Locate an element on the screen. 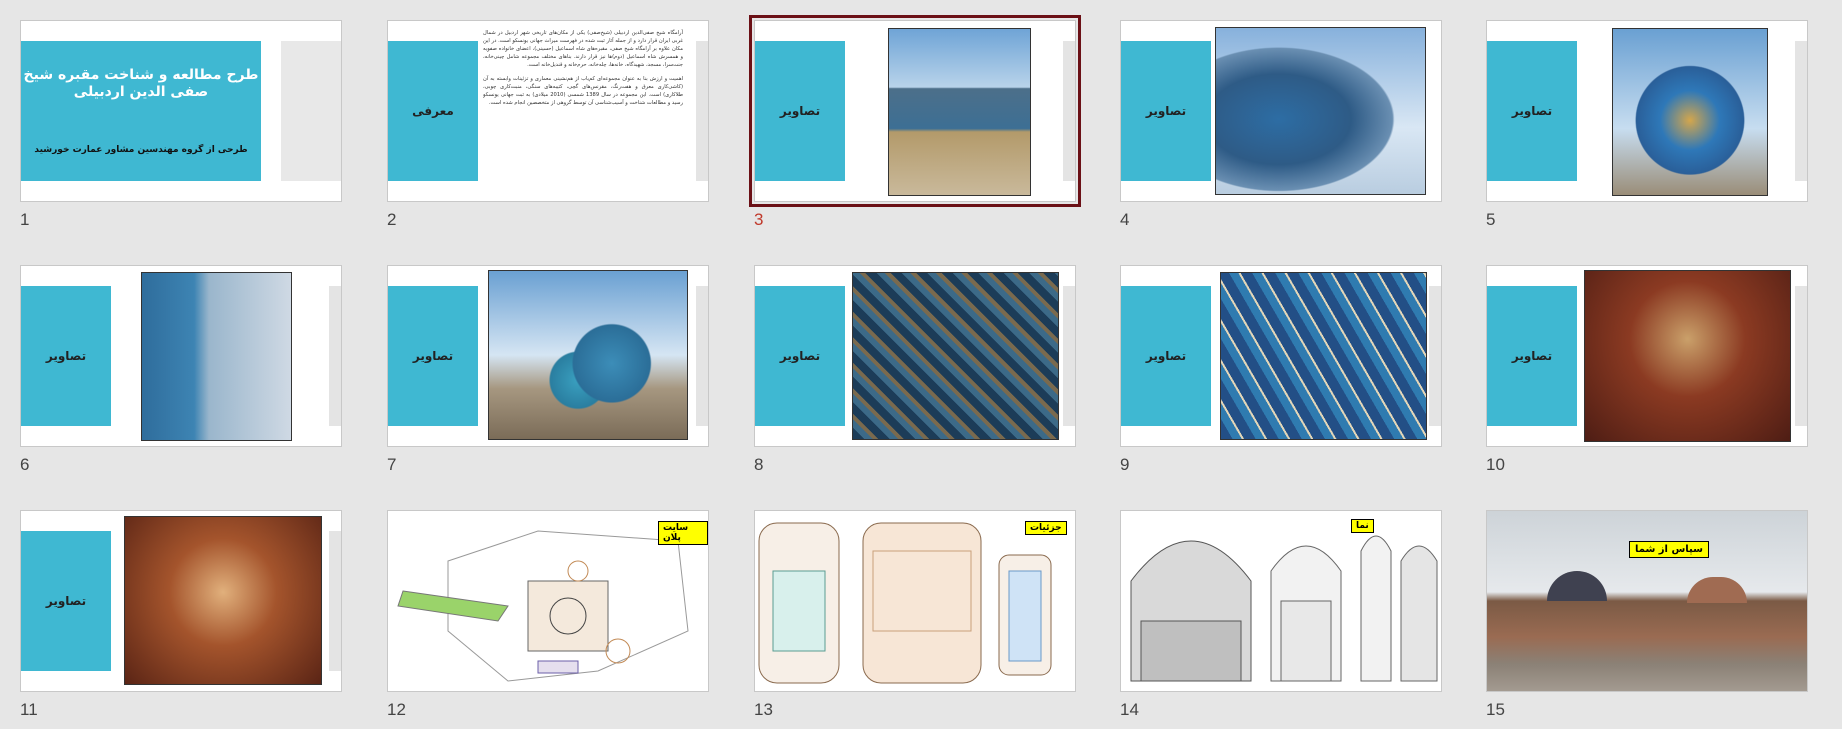 This screenshot has height=729, width=1842. slide-thumbnail: سایت پلان is located at coordinates (548, 601).